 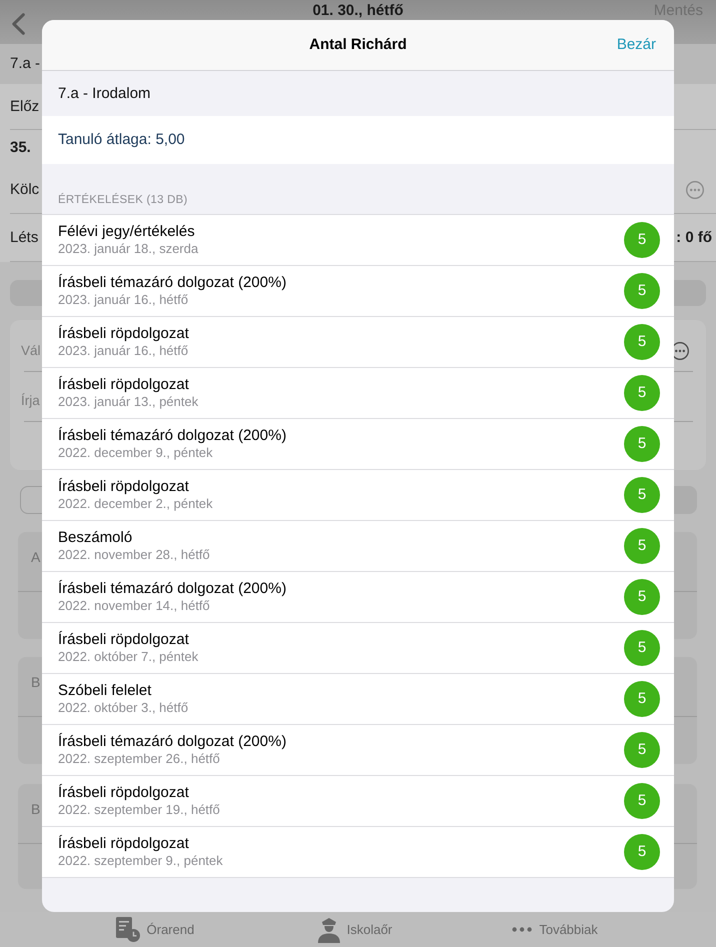 What do you see at coordinates (694, 237) in the screenshot?
I see `row-value: : 0 fő` at bounding box center [694, 237].